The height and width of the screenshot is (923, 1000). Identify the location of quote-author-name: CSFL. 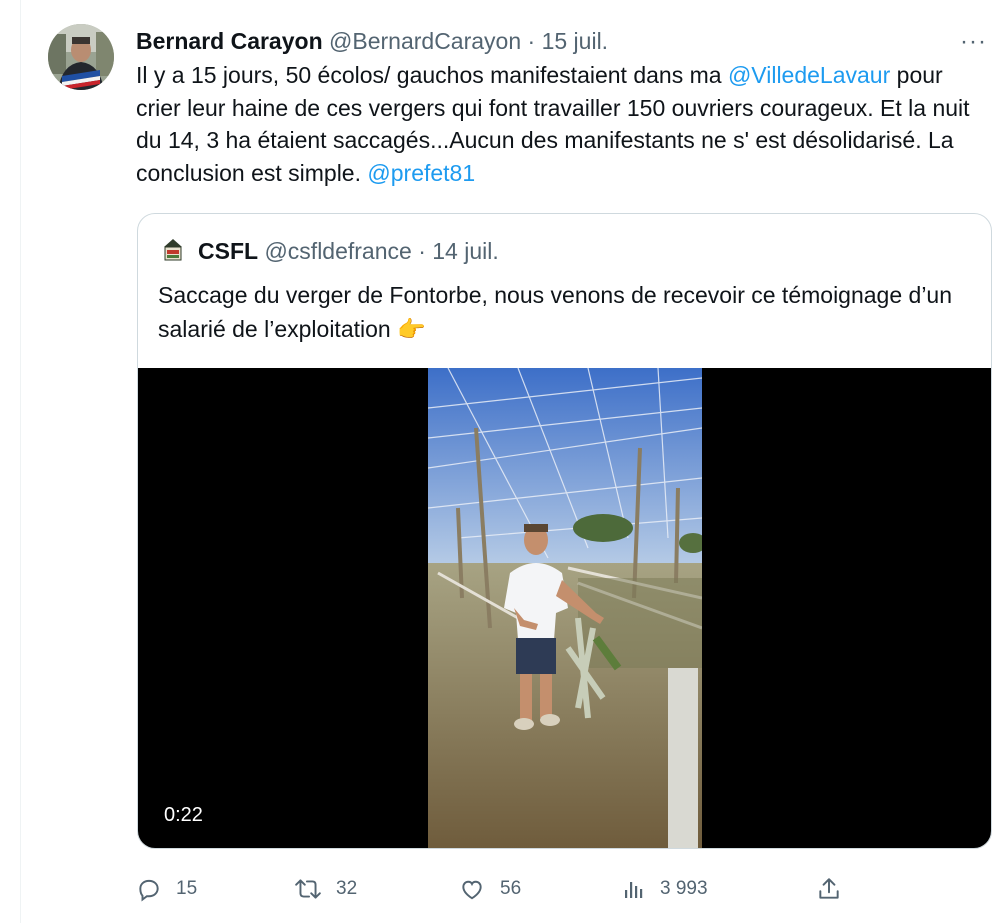
(228, 251).